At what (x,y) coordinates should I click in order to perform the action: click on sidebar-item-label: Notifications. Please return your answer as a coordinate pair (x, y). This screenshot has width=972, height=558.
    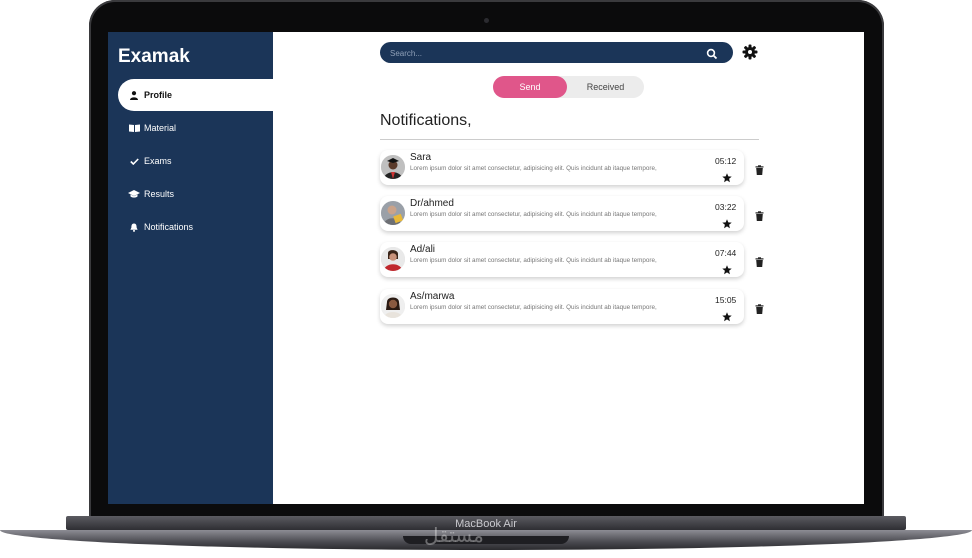
    Looking at the image, I should click on (169, 227).